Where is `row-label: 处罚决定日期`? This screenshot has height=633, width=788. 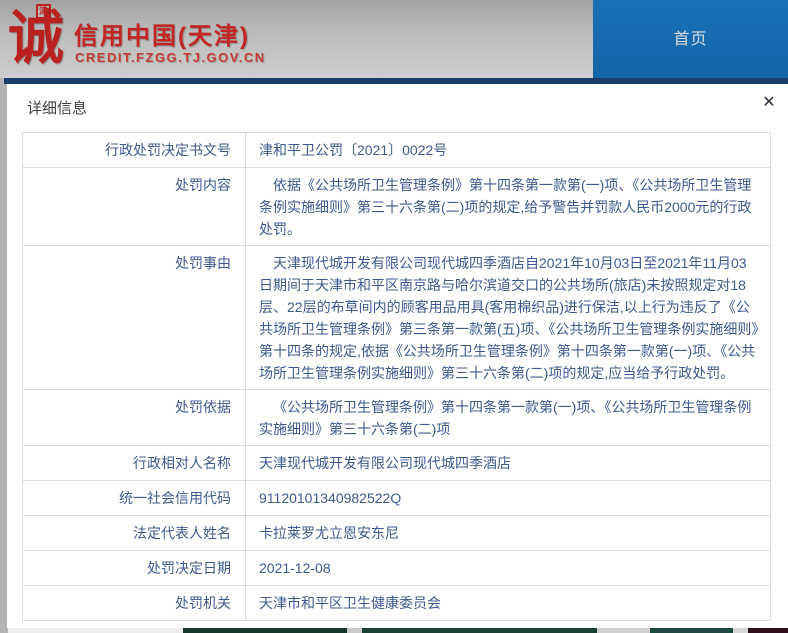 row-label: 处罚决定日期 is located at coordinates (134, 568).